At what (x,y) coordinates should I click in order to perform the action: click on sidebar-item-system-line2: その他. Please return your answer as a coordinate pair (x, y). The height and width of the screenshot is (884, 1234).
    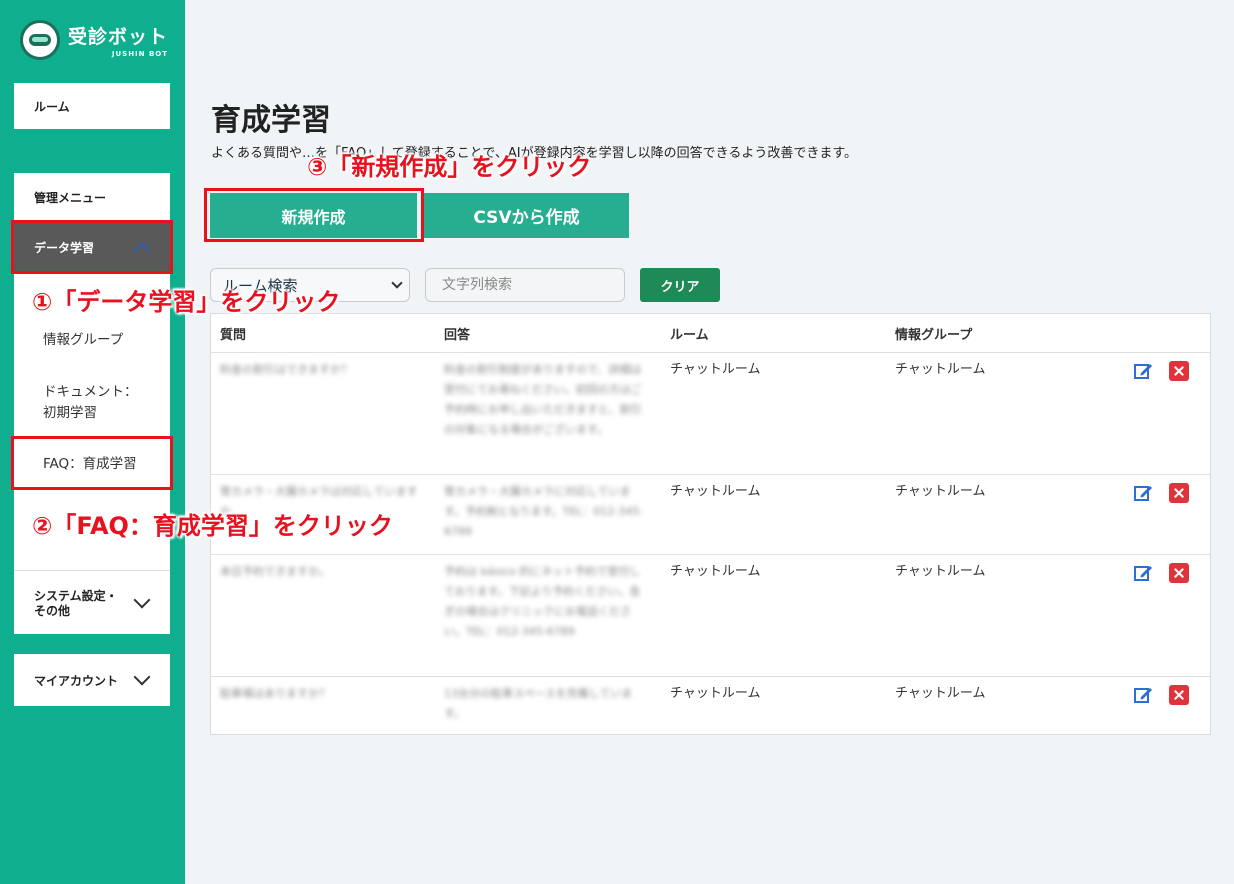
    Looking at the image, I should click on (52, 611).